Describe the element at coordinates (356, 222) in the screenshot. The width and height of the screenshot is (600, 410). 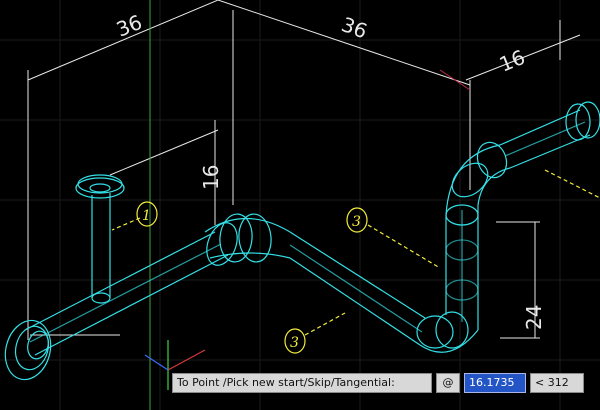
I see `callout-3-upper-label: 3` at that location.